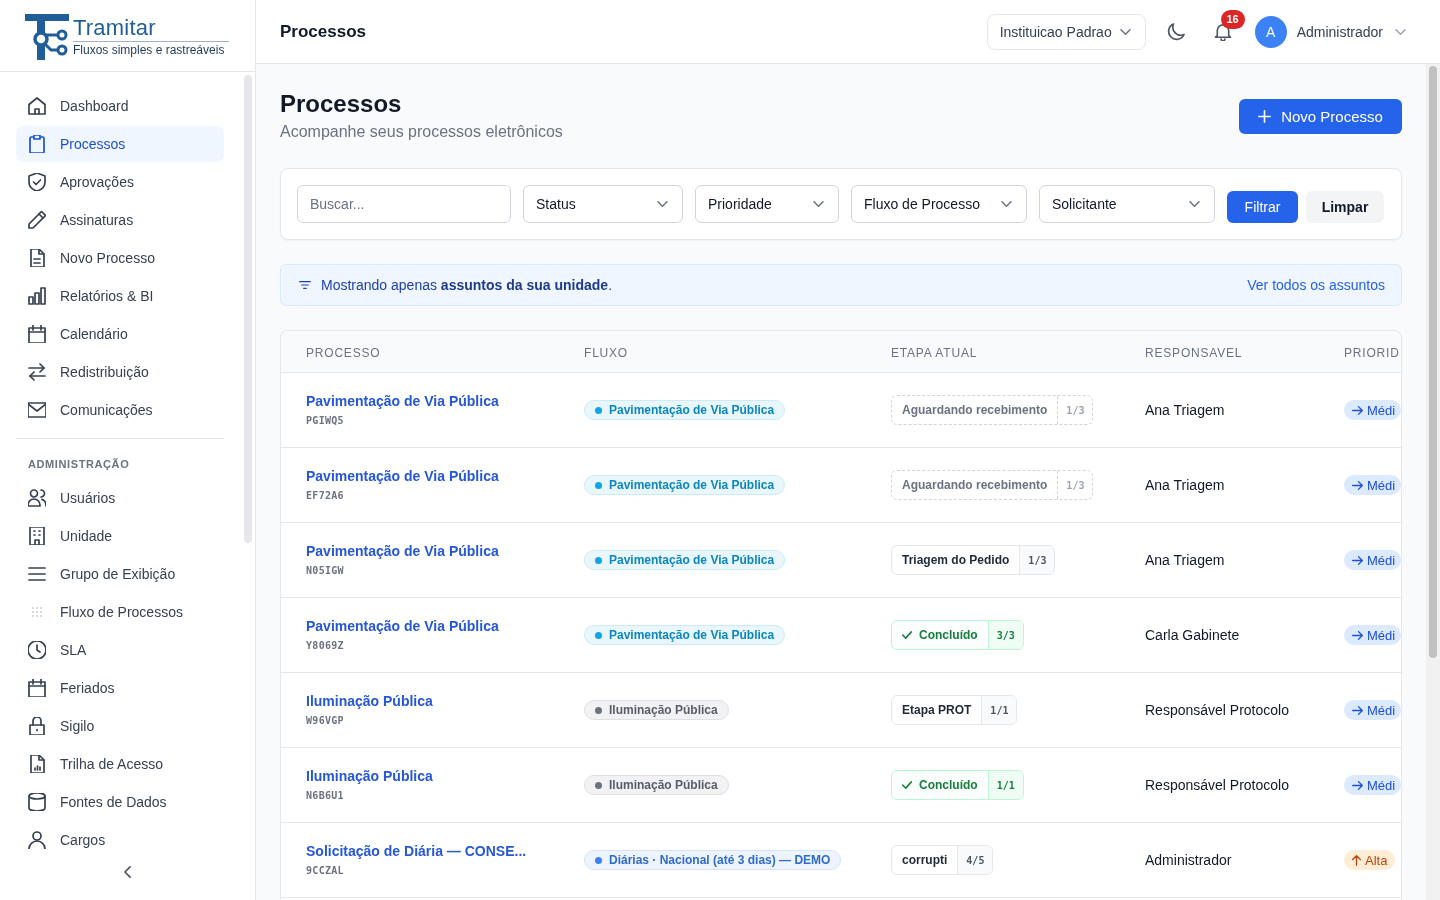  What do you see at coordinates (120, 372) in the screenshot?
I see `sidebar-item: Redistribuição` at bounding box center [120, 372].